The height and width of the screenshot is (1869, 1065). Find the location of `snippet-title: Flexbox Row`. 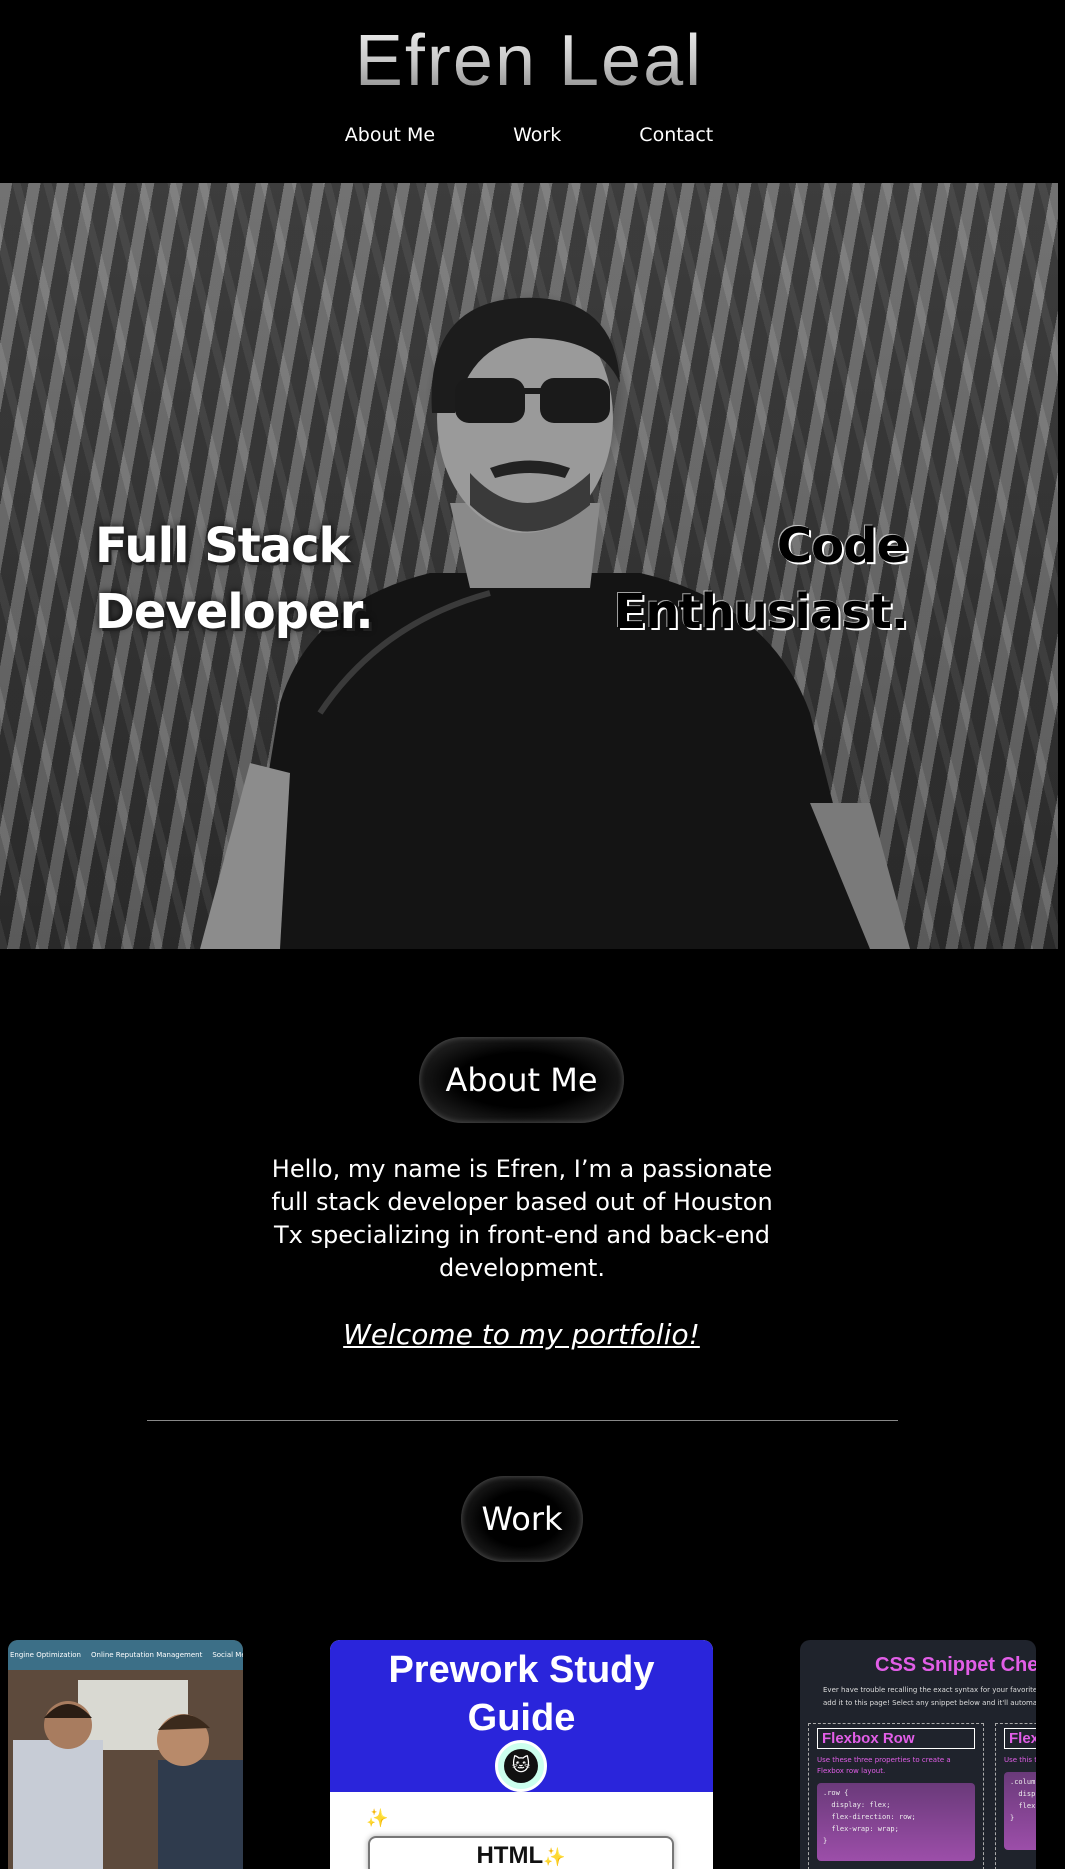

snippet-title: Flexbox Row is located at coordinates (896, 1738).